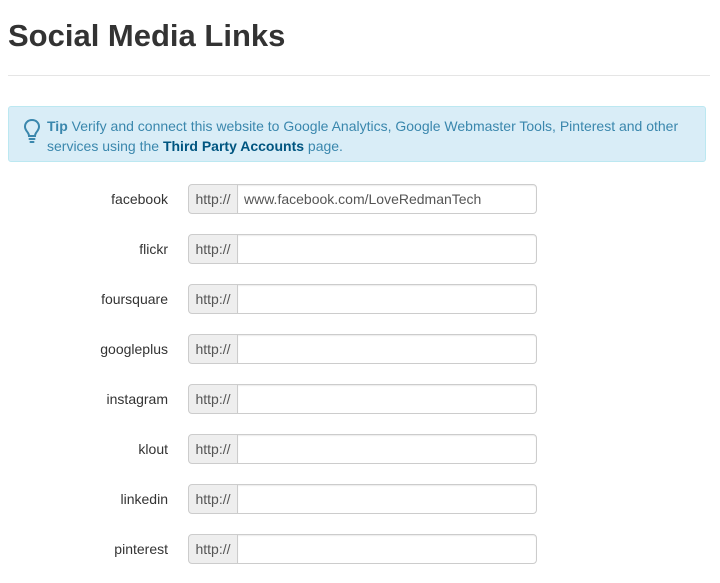 This screenshot has width=720, height=583. I want to click on input-group-foursquare: http://, so click(362, 299).